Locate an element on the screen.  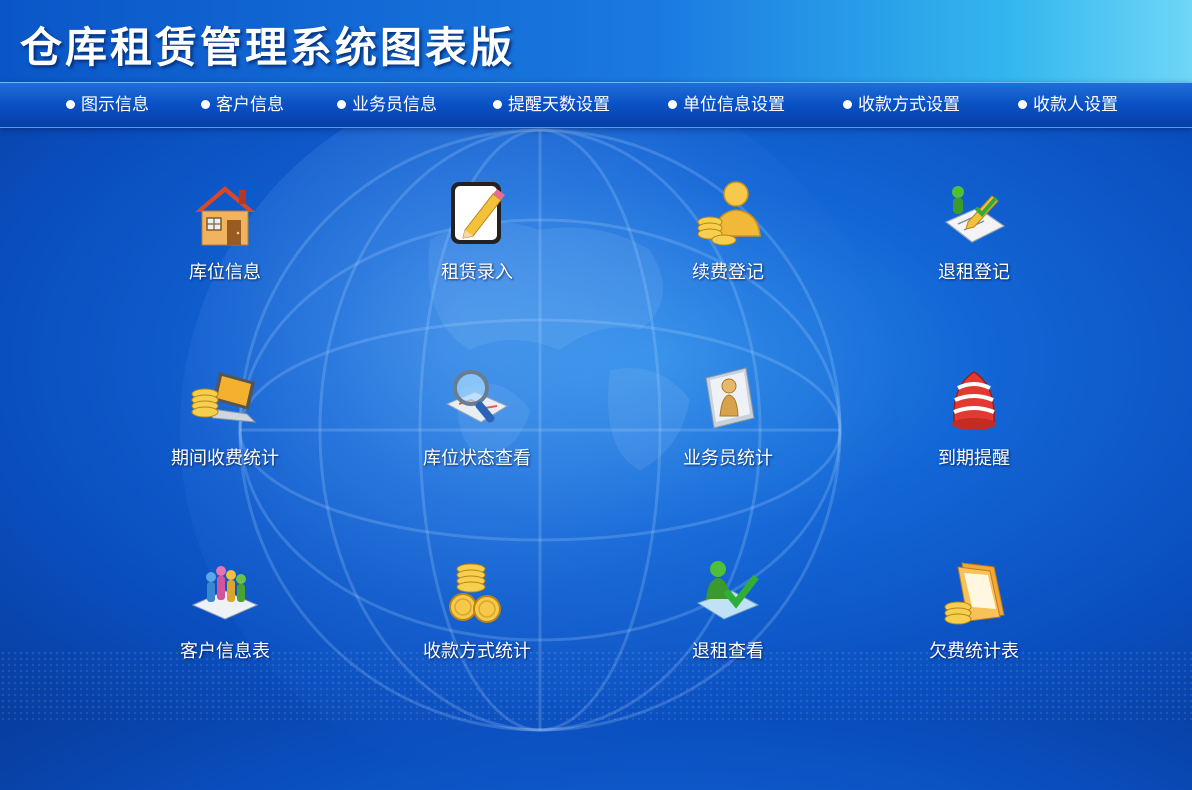
tile-location-status: 库位状态查看 is located at coordinates (477, 417).